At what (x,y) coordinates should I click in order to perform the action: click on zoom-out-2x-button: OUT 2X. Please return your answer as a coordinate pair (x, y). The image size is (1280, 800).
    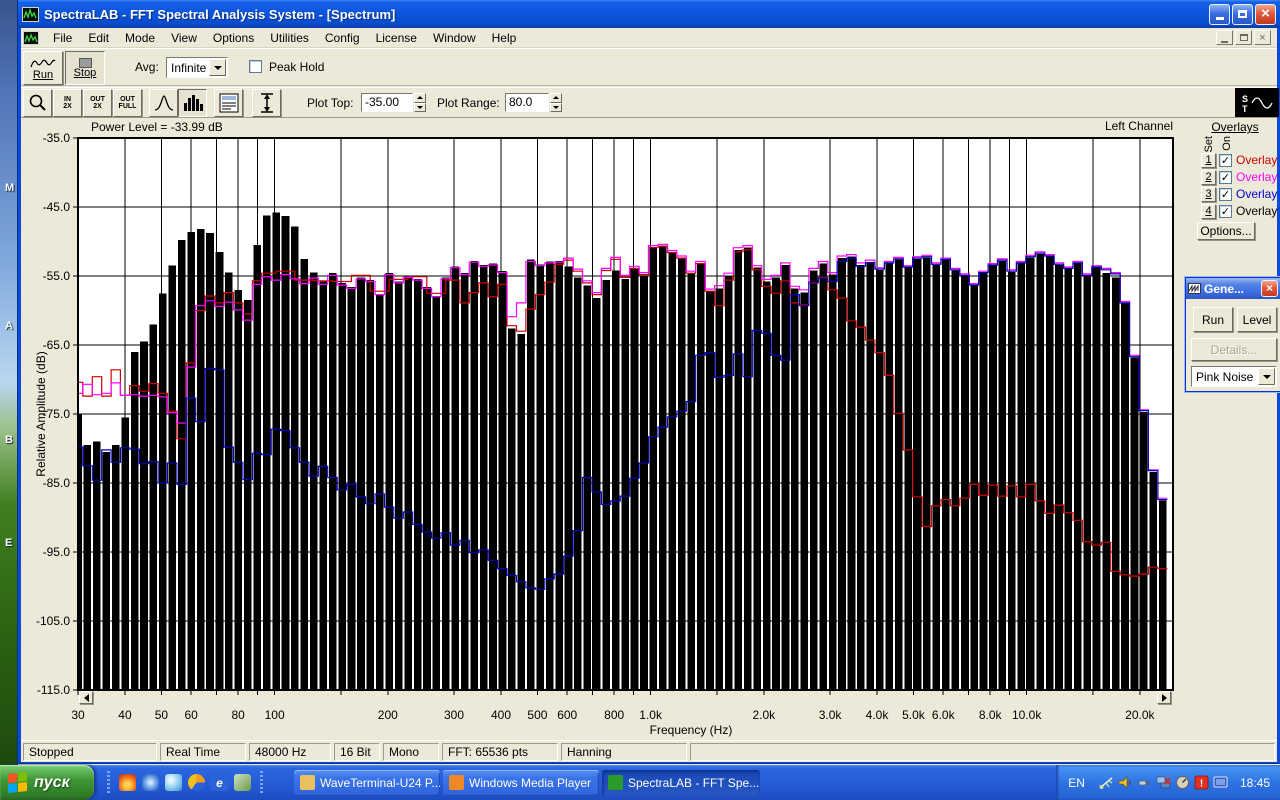
    Looking at the image, I should click on (97, 103).